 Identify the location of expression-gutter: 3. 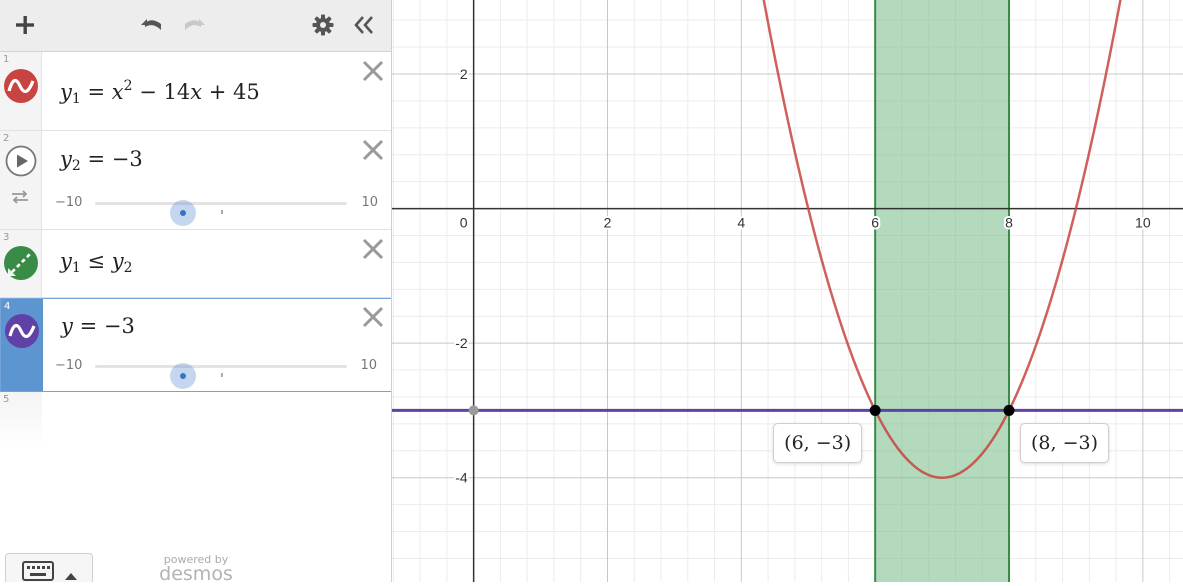
(21, 263).